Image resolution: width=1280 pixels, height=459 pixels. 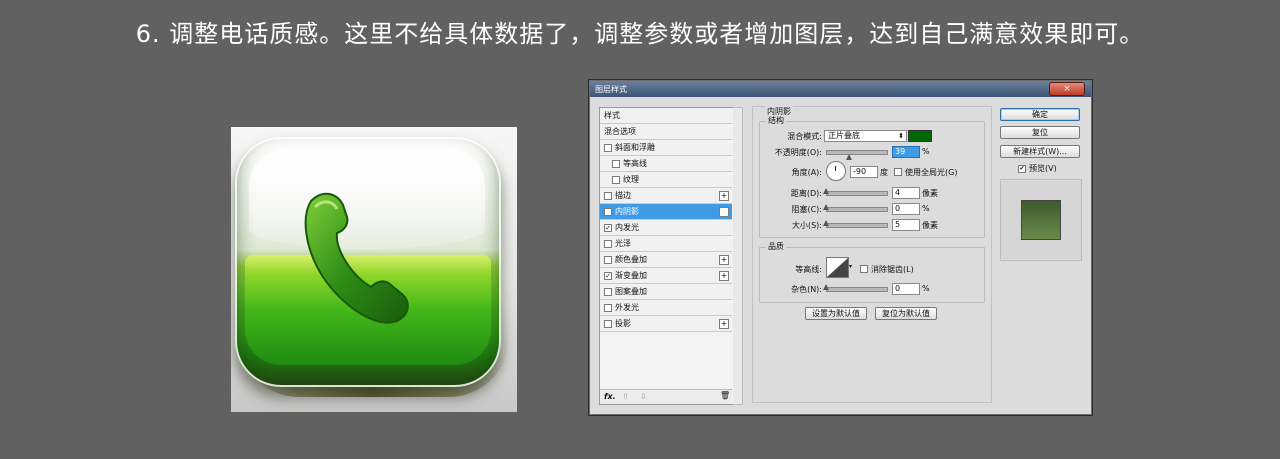 What do you see at coordinates (610, 396) in the screenshot?
I see `fx-button: fx.` at bounding box center [610, 396].